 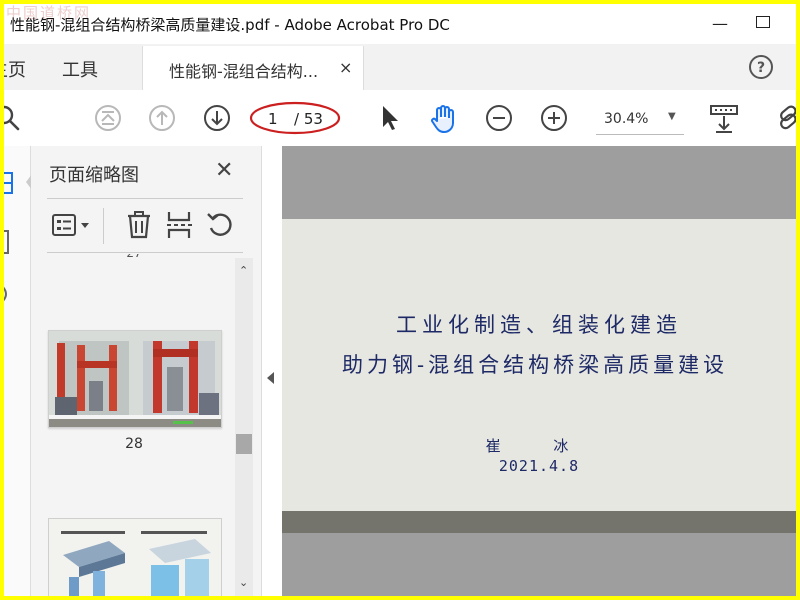 What do you see at coordinates (15, 69) in the screenshot?
I see `tab-home: 主页` at bounding box center [15, 69].